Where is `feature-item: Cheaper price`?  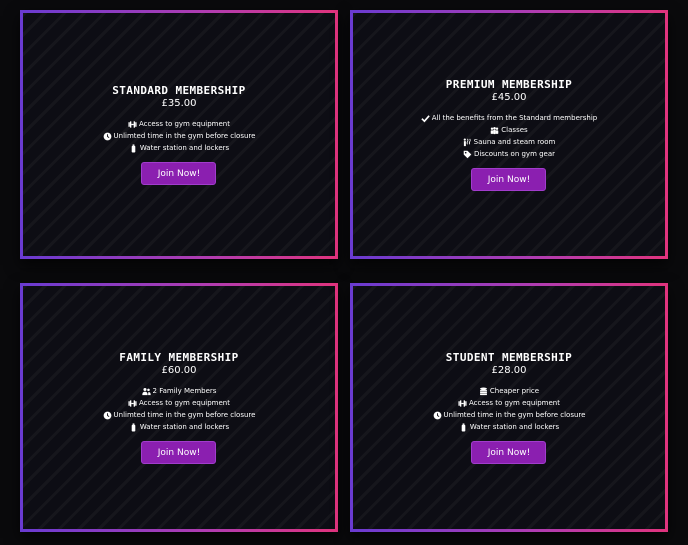 feature-item: Cheaper price is located at coordinates (509, 391).